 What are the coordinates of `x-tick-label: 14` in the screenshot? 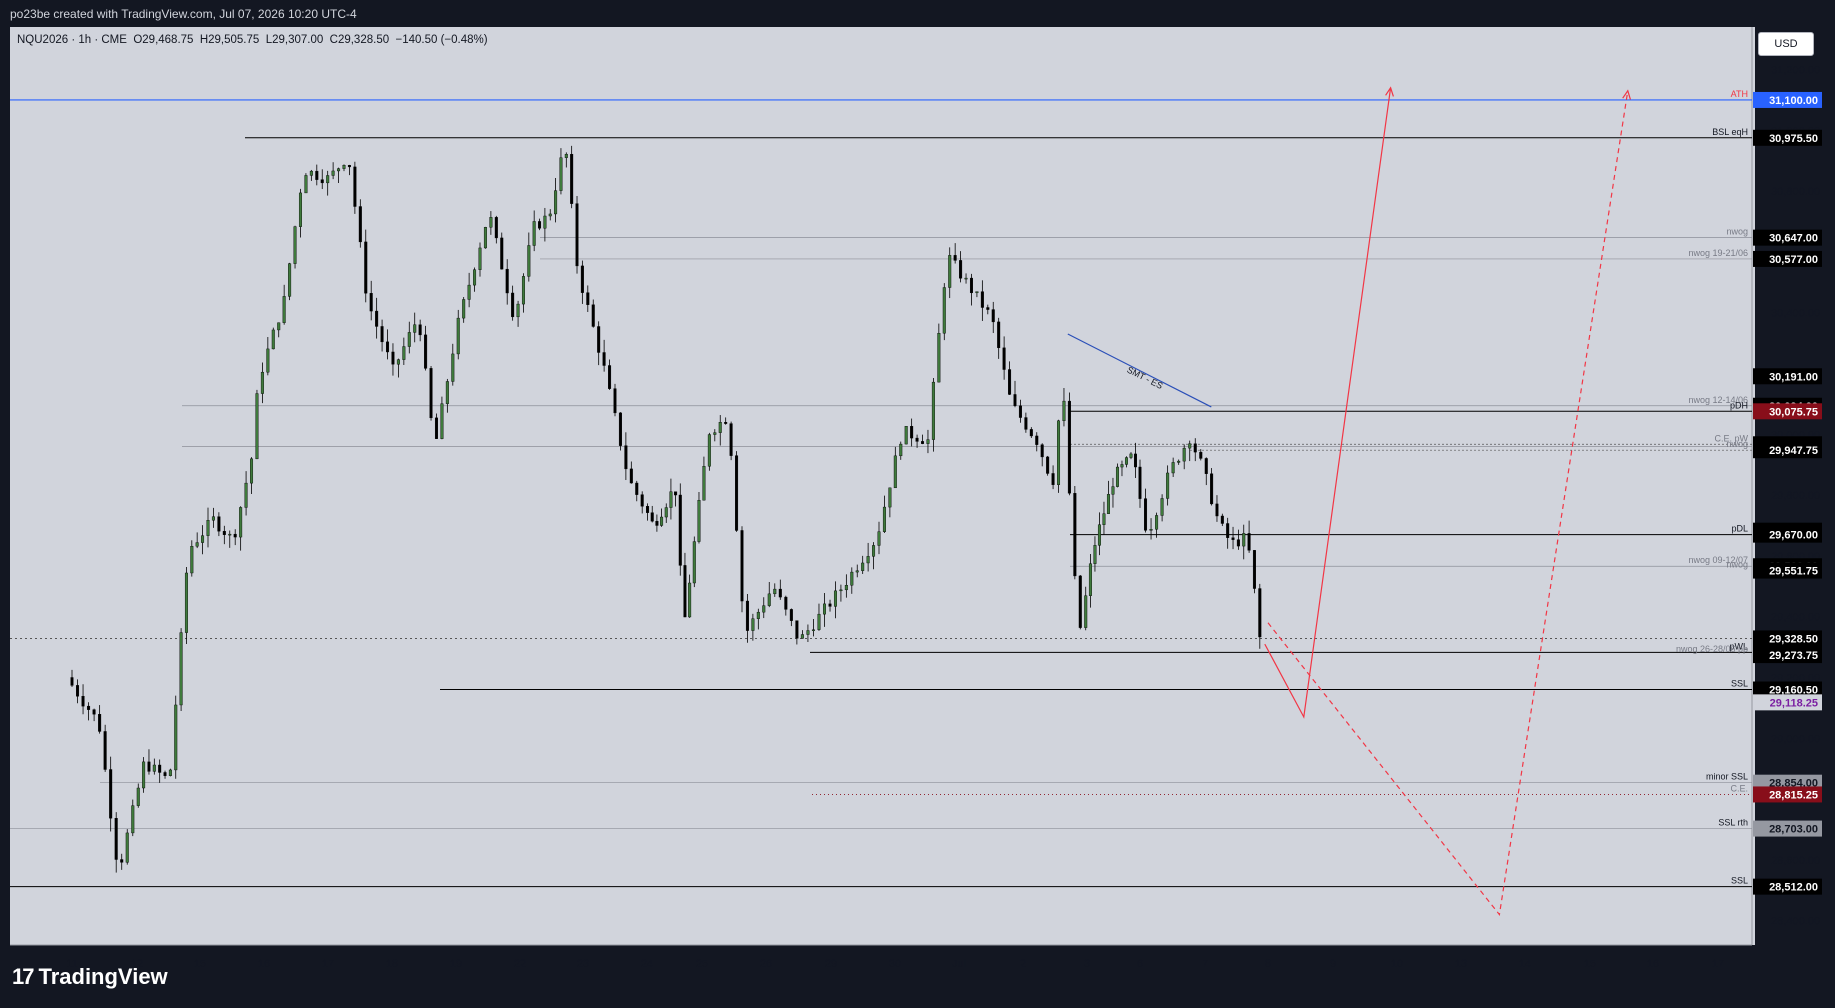 It's located at (1525, 964).